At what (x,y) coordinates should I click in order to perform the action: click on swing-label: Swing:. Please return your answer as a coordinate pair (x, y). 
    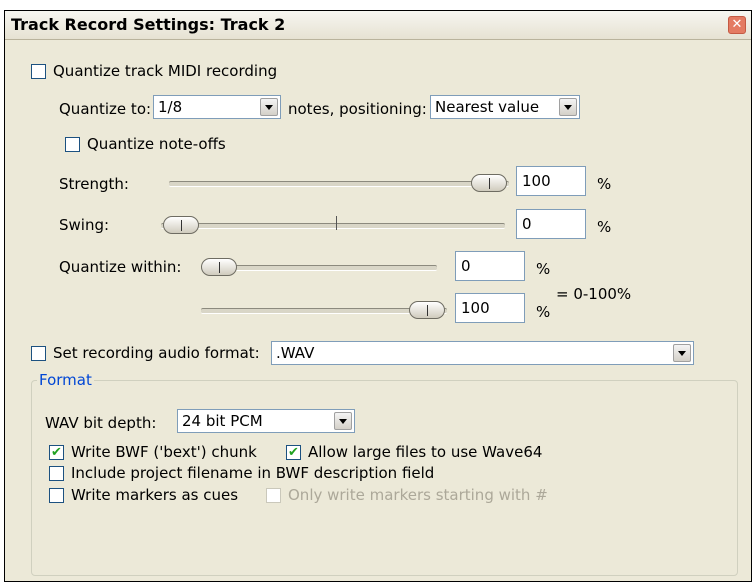
    Looking at the image, I should click on (84, 225).